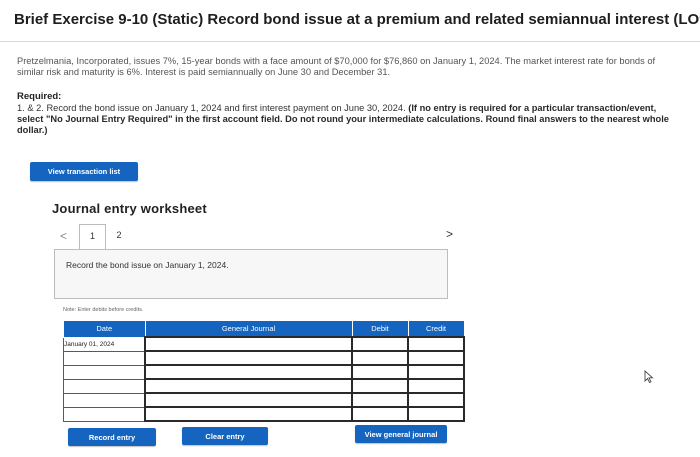 The width and height of the screenshot is (700, 457). What do you see at coordinates (449, 234) in the screenshot?
I see `next-arrow-icon: >` at bounding box center [449, 234].